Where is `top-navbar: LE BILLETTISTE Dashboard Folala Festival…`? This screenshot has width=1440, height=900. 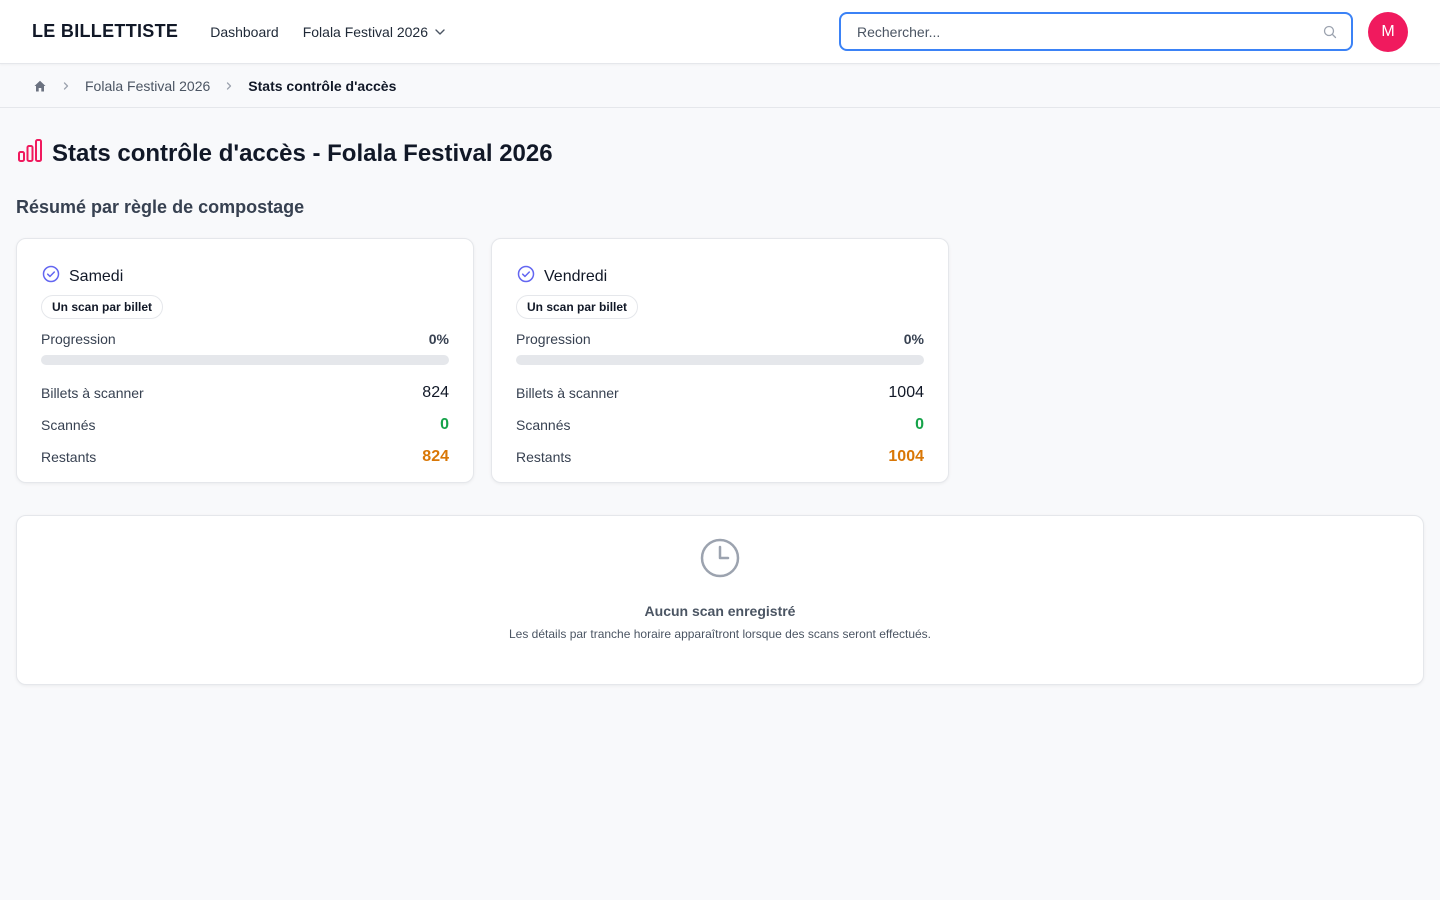 top-navbar: LE BILLETTISTE Dashboard Folala Festival… is located at coordinates (720, 32).